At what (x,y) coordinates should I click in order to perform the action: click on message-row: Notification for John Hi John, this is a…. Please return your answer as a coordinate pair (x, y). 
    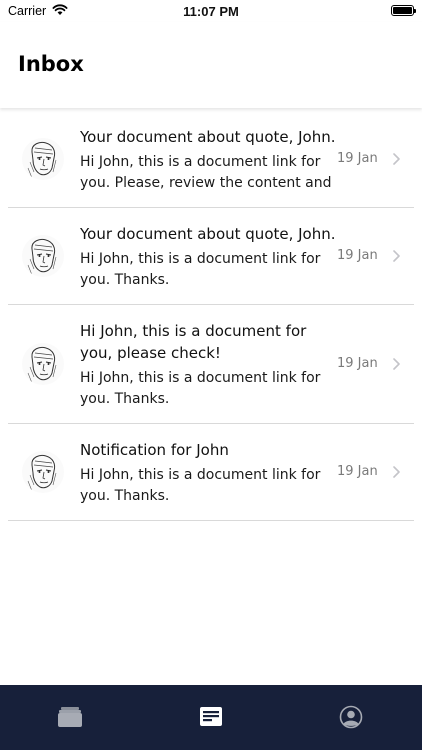
    Looking at the image, I should click on (211, 472).